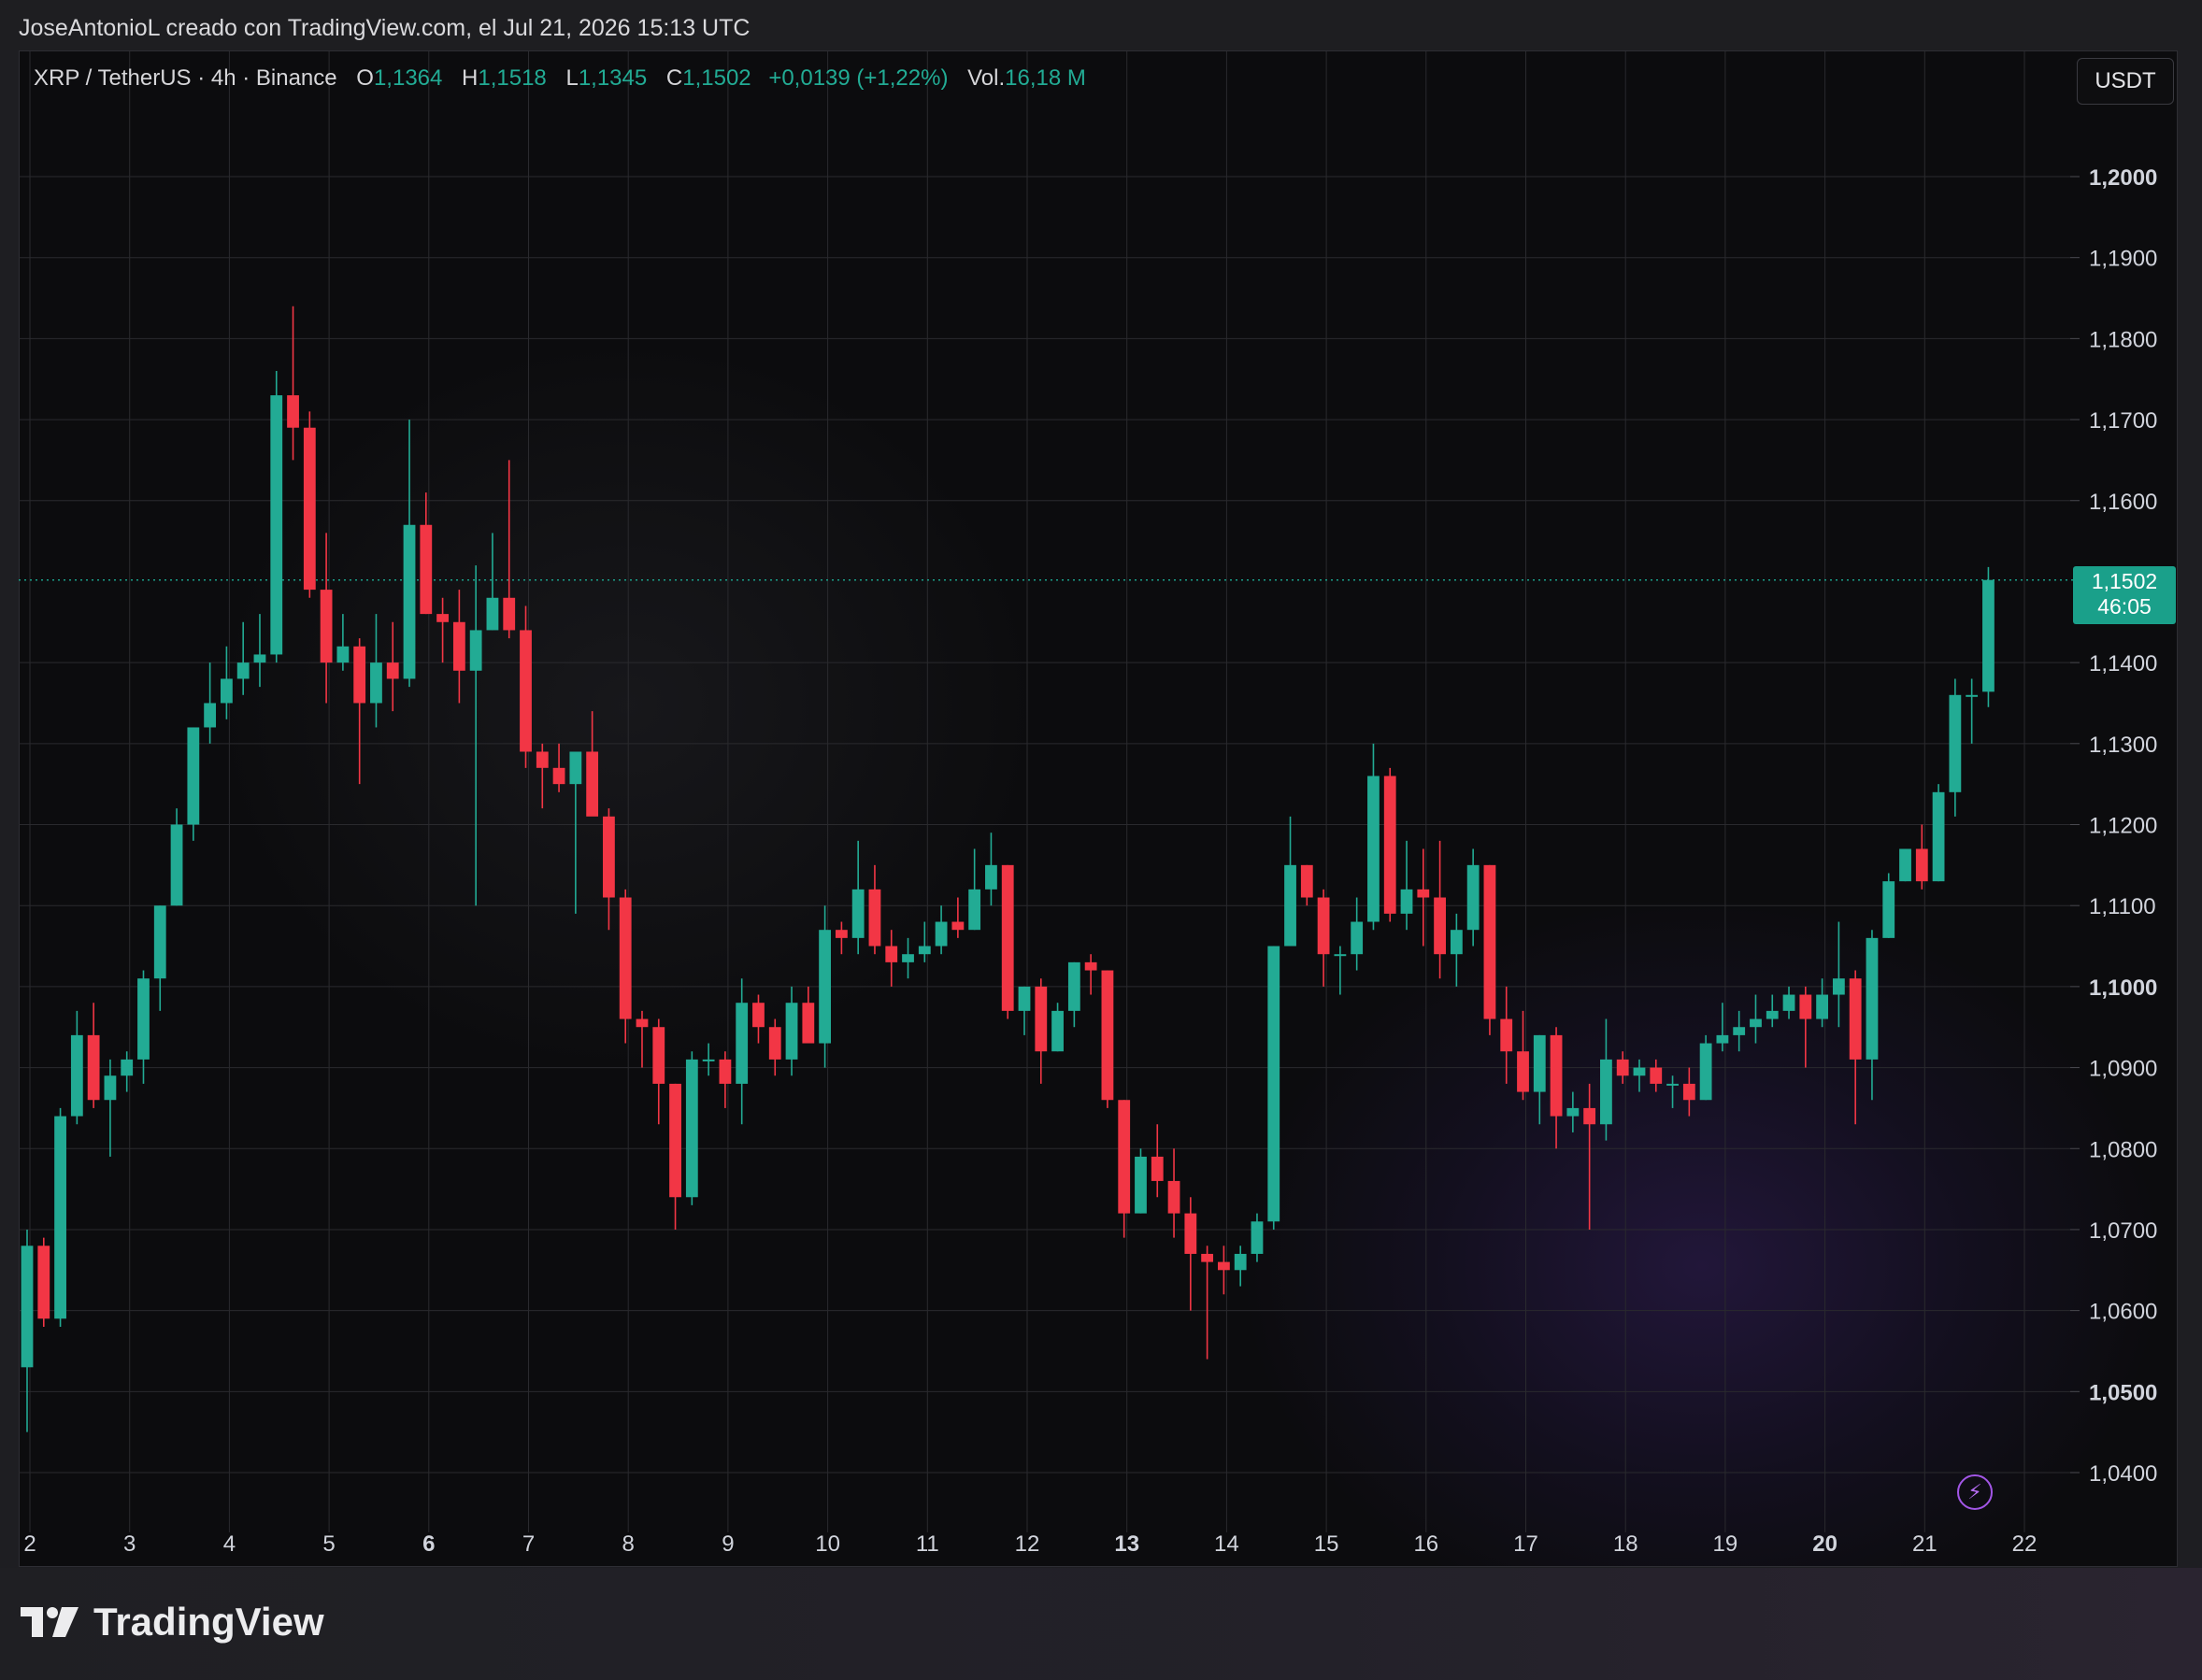  What do you see at coordinates (2123, 988) in the screenshot?
I see `y-tick-label: 1,1000` at bounding box center [2123, 988].